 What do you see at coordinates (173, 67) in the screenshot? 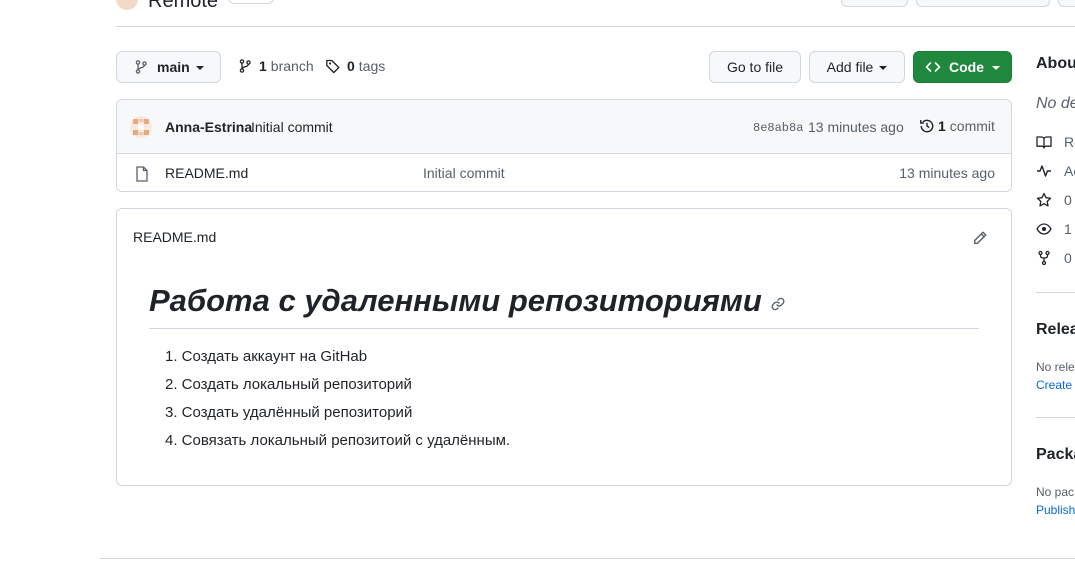
I see `branch-name: main` at bounding box center [173, 67].